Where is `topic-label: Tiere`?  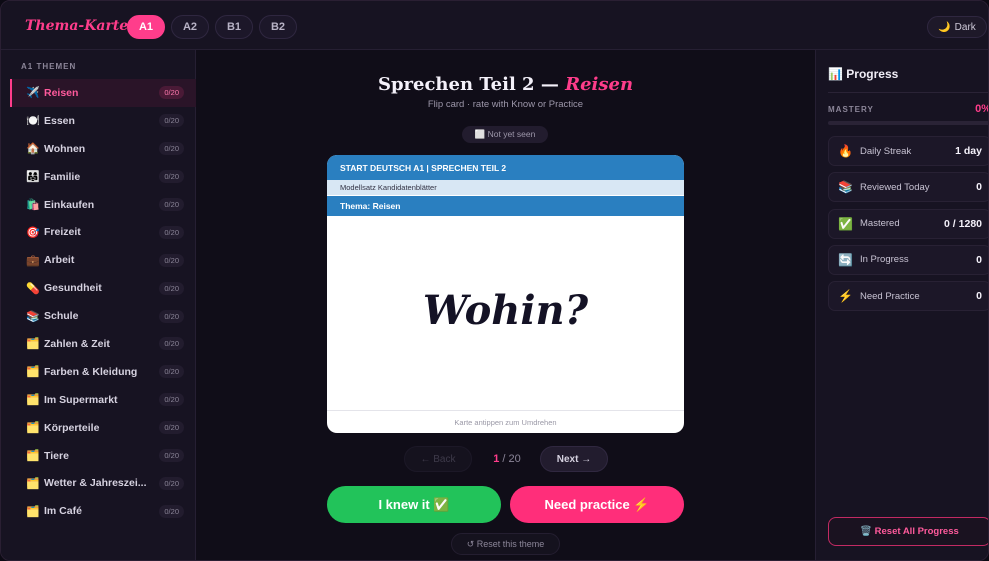 topic-label: Tiere is located at coordinates (56, 455).